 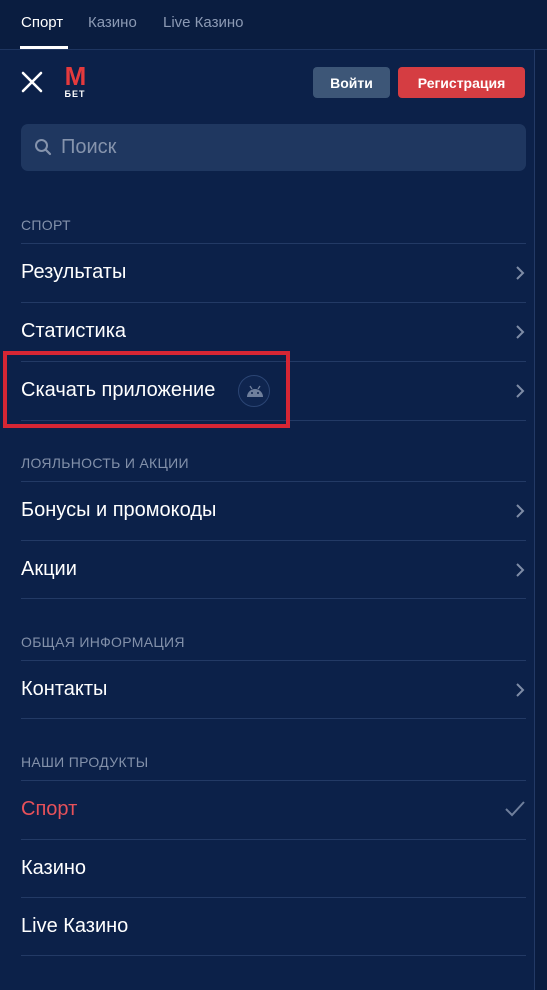 What do you see at coordinates (273, 510) in the screenshot?
I see `menu-item-bonuses: Бонусы и промокоды` at bounding box center [273, 510].